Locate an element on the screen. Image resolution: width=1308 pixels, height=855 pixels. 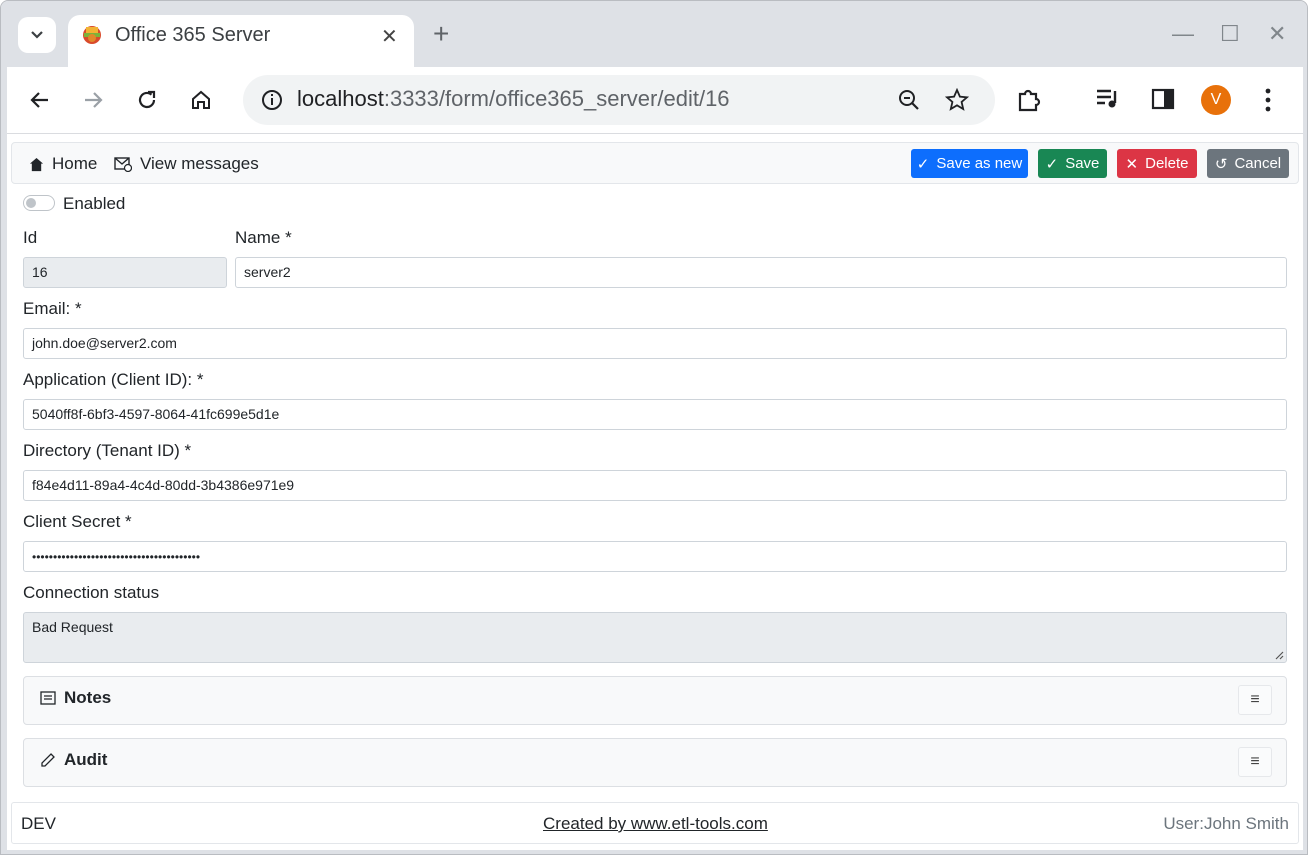
audit-menu-button: ≡ is located at coordinates (1255, 762).